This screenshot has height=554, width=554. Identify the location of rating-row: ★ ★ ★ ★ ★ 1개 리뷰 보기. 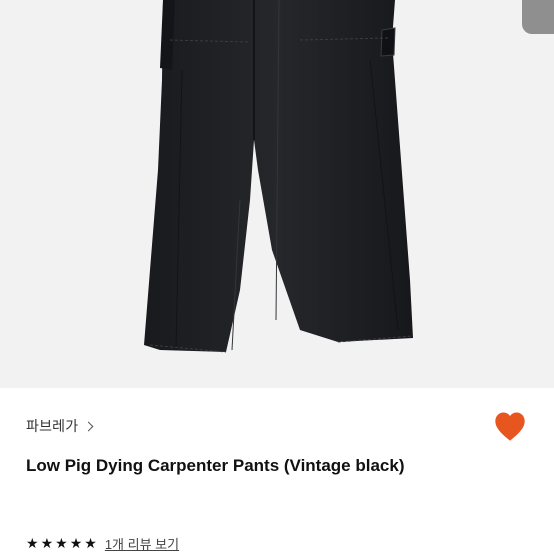
(102, 543).